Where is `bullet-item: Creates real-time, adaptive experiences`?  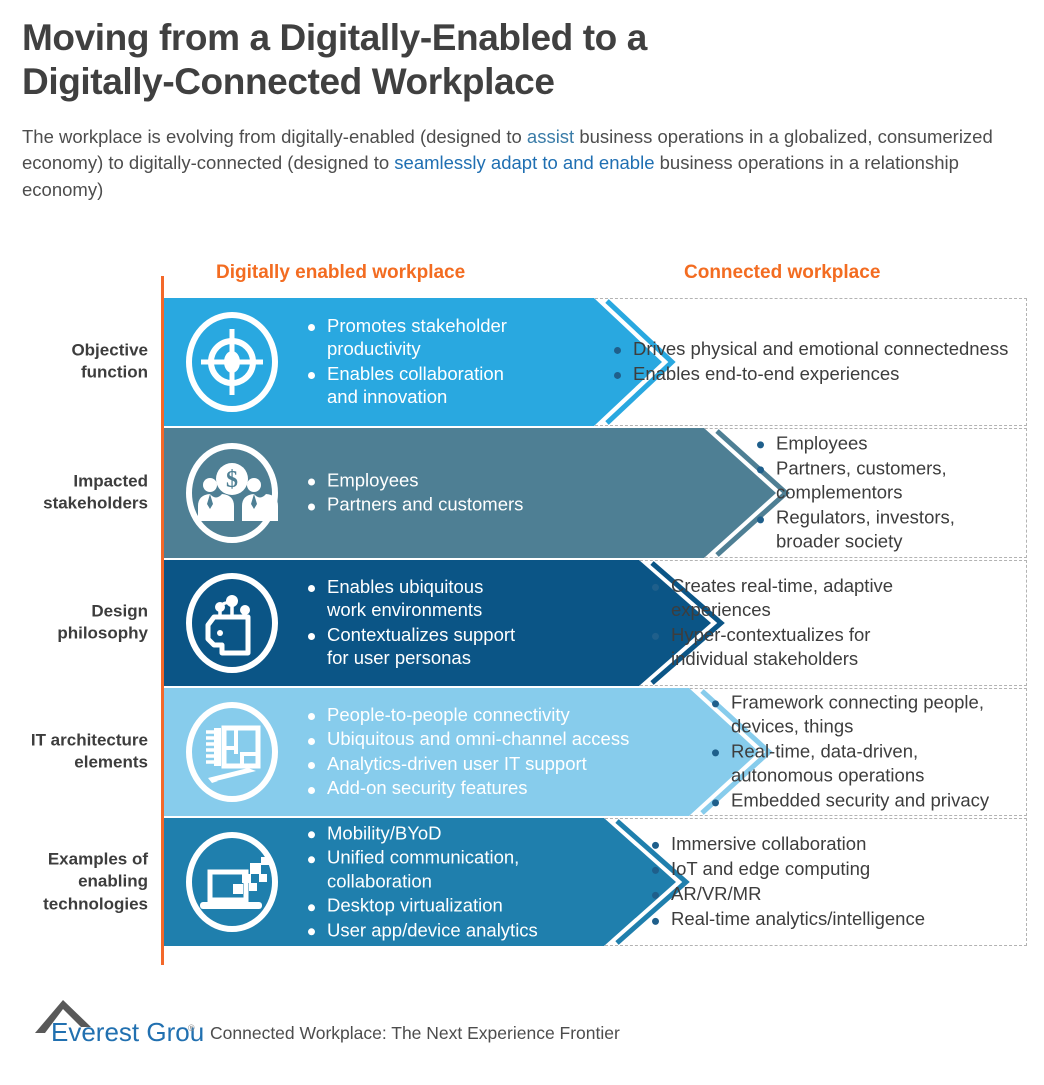
bullet-item: Creates real-time, adaptive experiences is located at coordinates (771, 598).